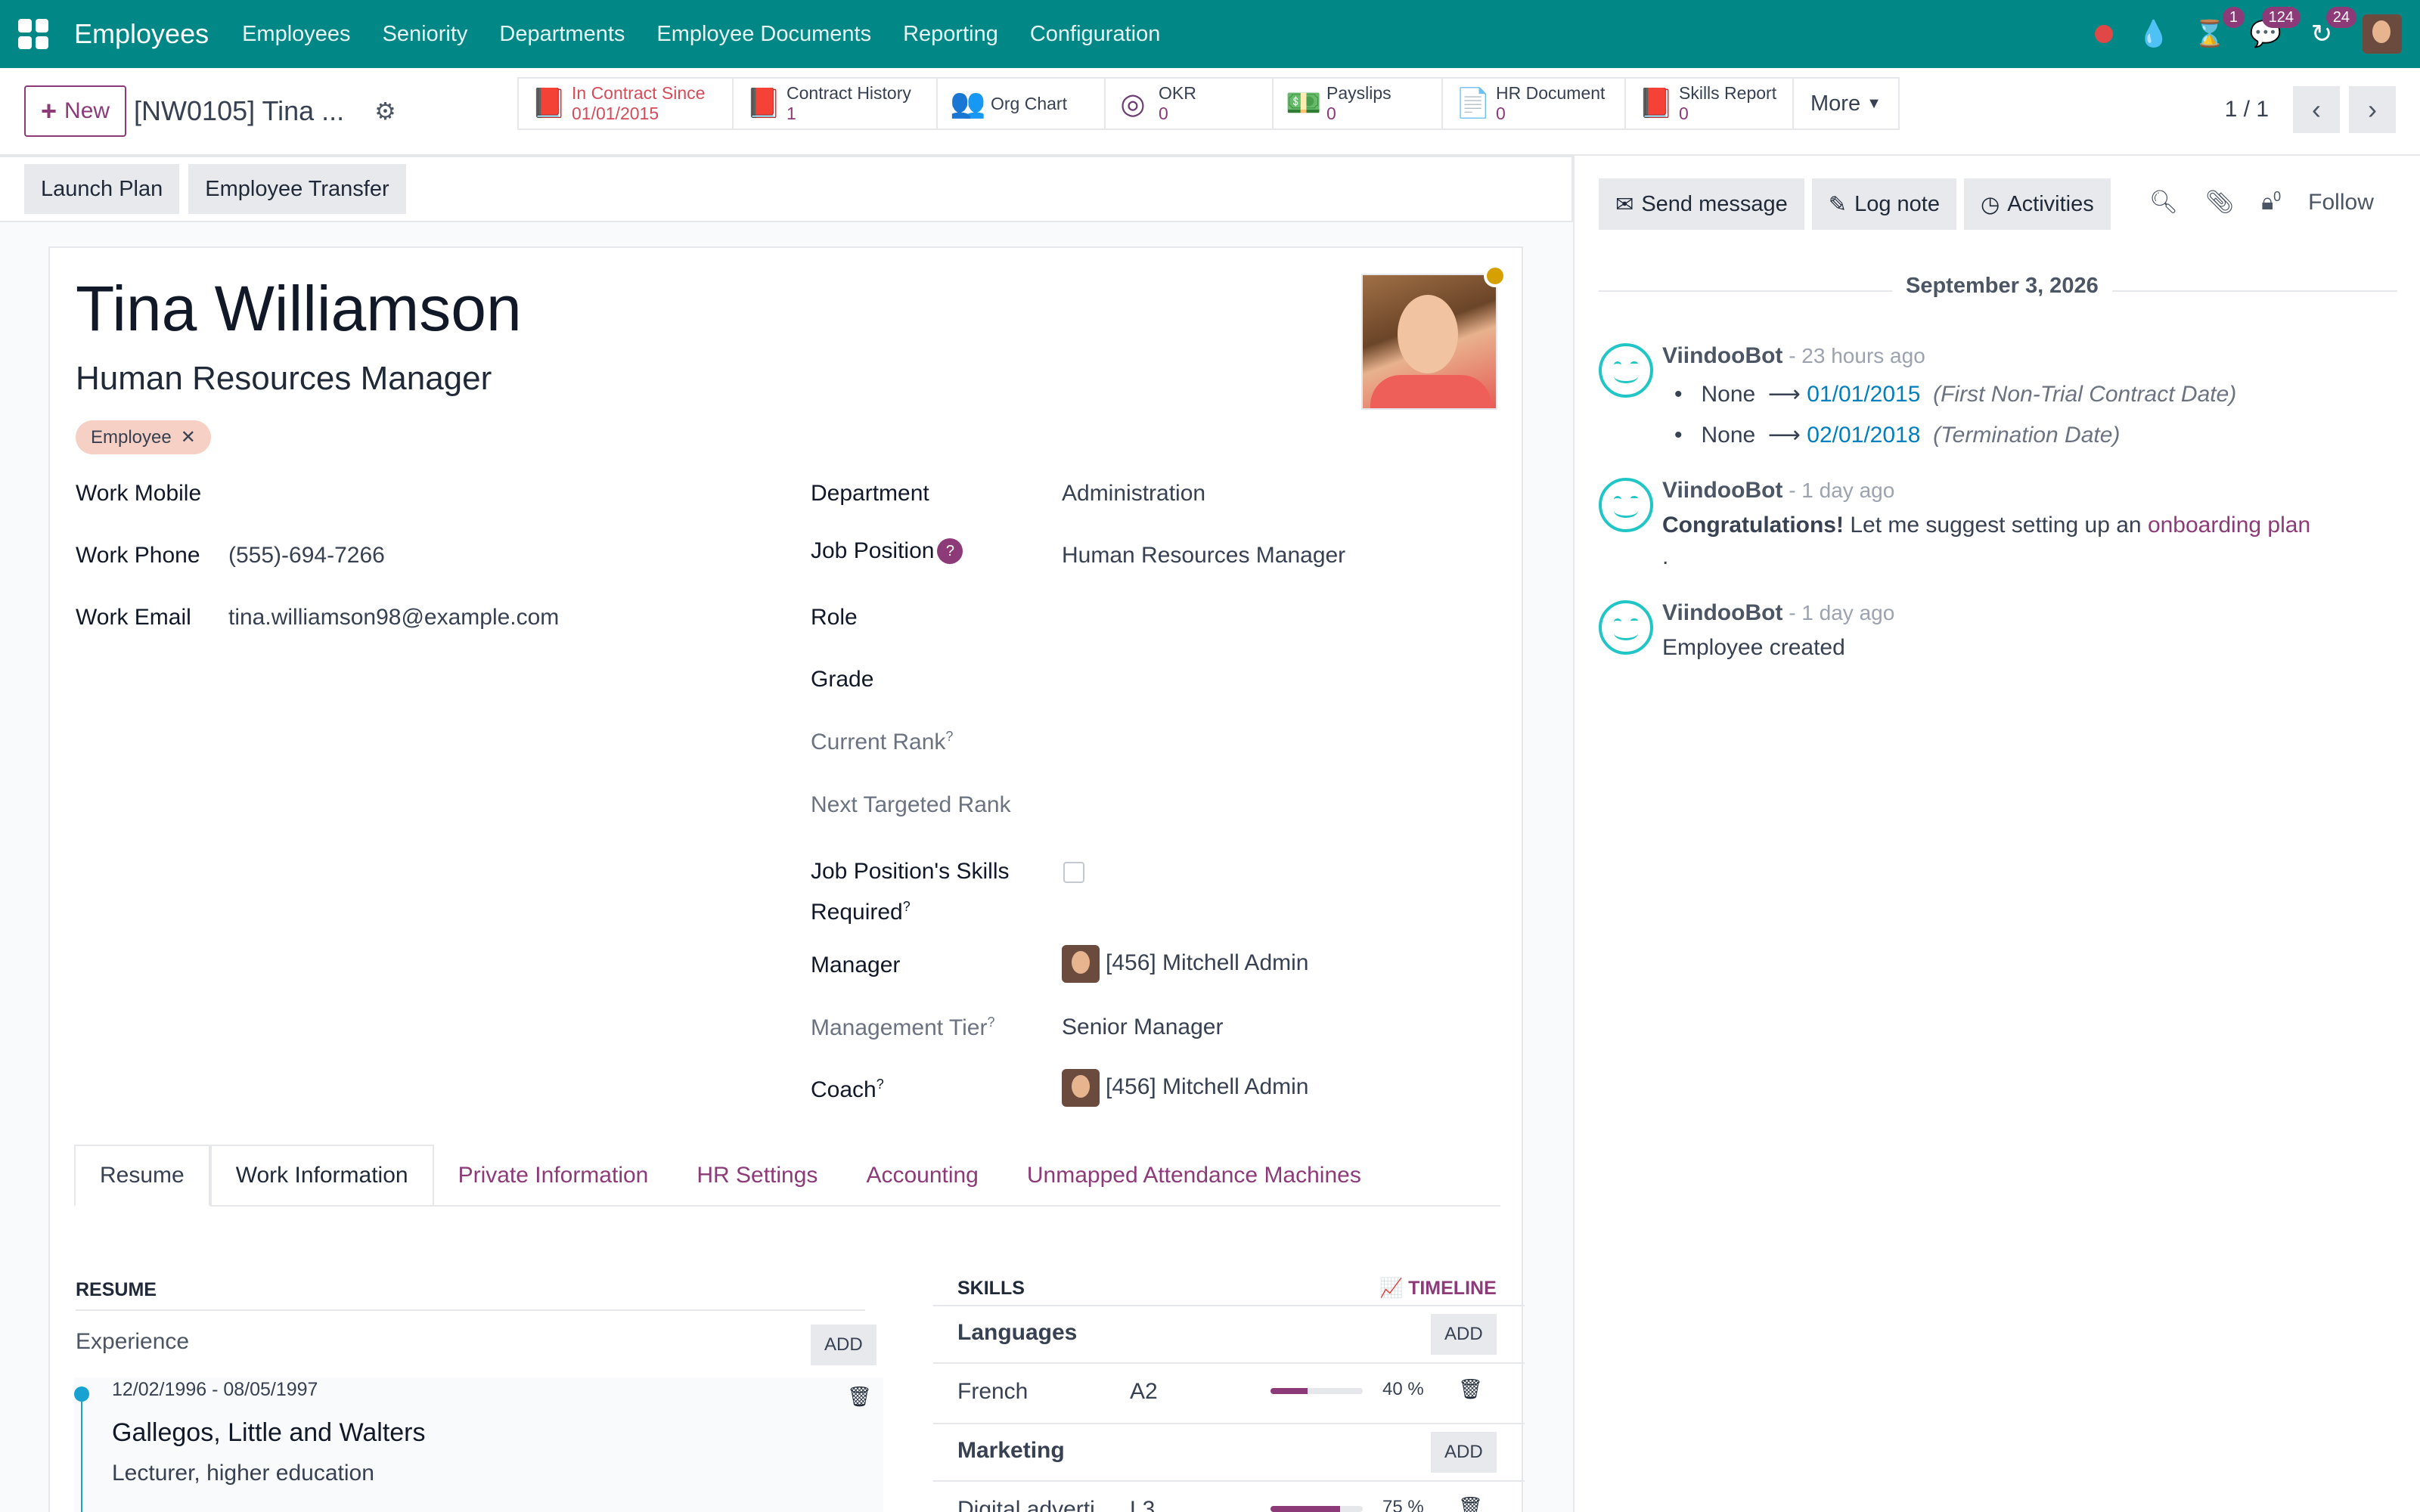  I want to click on smart-button-skills-report: 📕 Skills Report 0, so click(1710, 104).